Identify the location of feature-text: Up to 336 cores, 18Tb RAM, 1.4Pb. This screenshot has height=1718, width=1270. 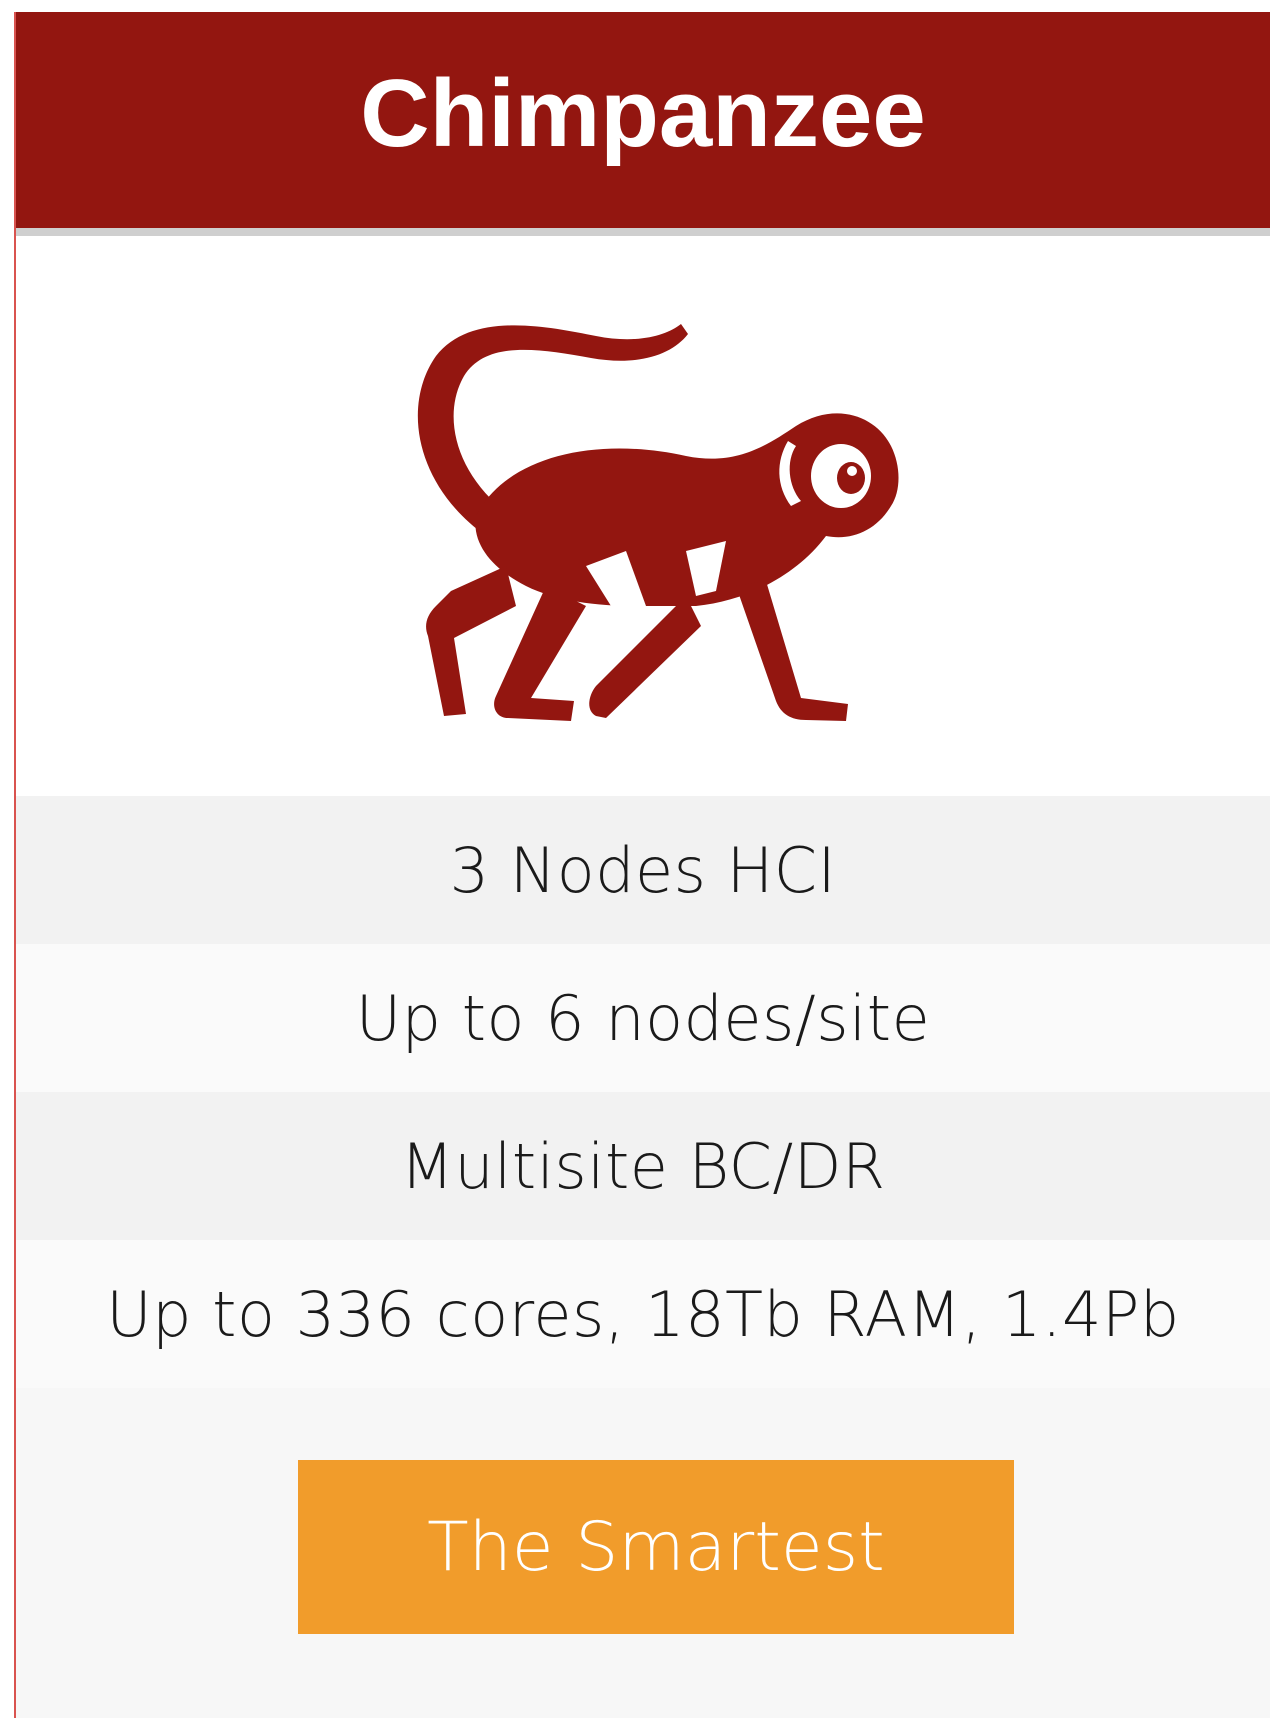
(643, 1314).